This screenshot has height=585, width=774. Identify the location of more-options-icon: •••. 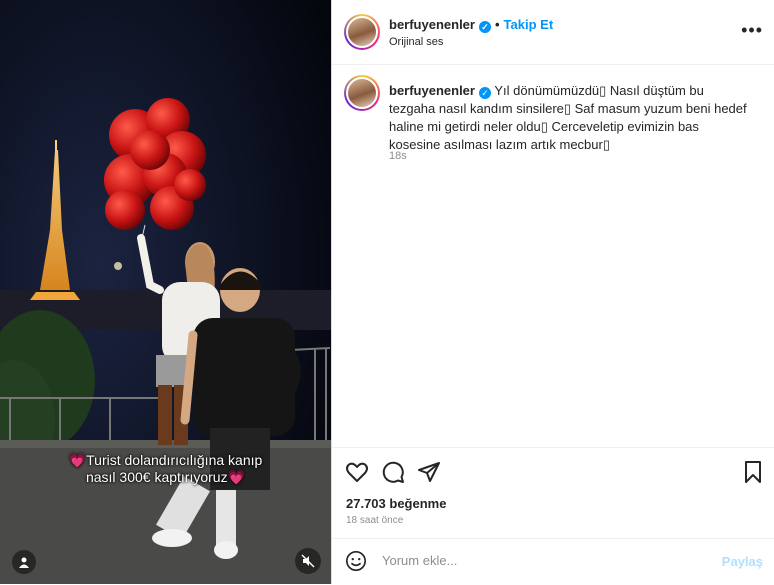
(752, 30).